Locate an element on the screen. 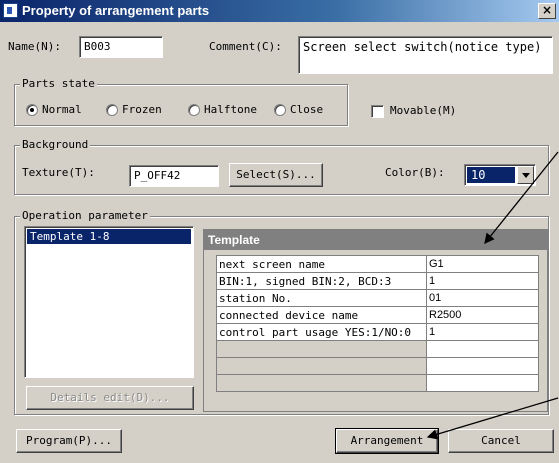 Image resolution: width=559 pixels, height=463 pixels. texture-label: Texture(T): is located at coordinates (58, 172).